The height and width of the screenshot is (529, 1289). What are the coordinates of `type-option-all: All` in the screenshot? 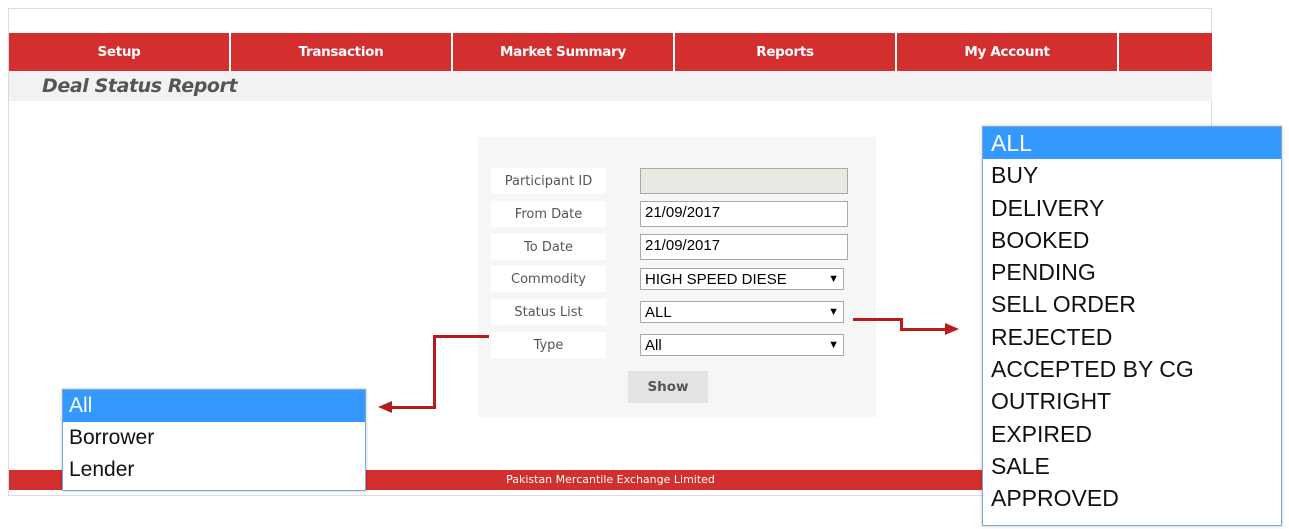 It's located at (214, 406).